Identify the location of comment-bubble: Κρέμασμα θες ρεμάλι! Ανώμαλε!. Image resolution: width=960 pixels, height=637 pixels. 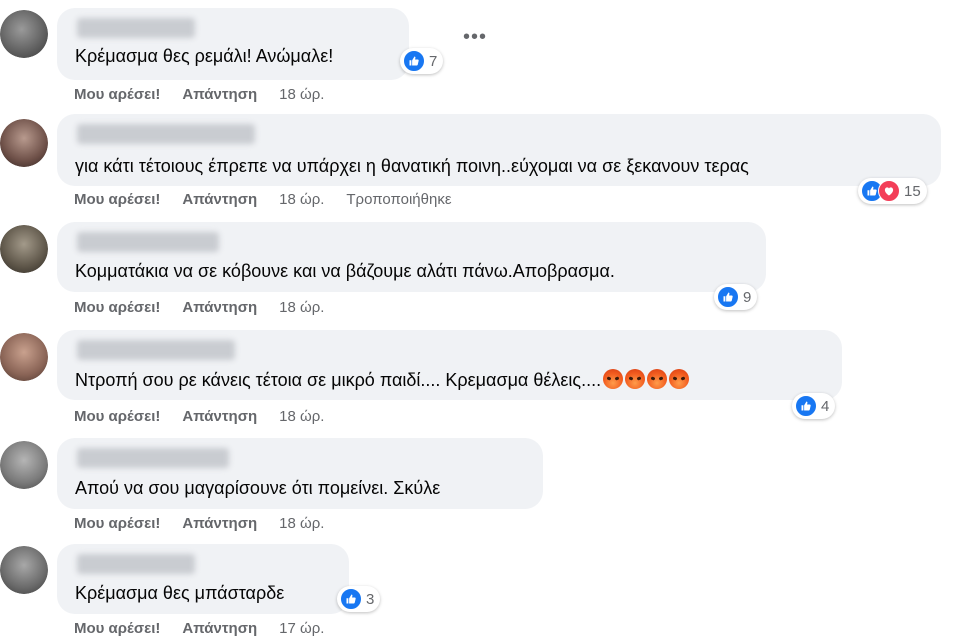
(233, 44).